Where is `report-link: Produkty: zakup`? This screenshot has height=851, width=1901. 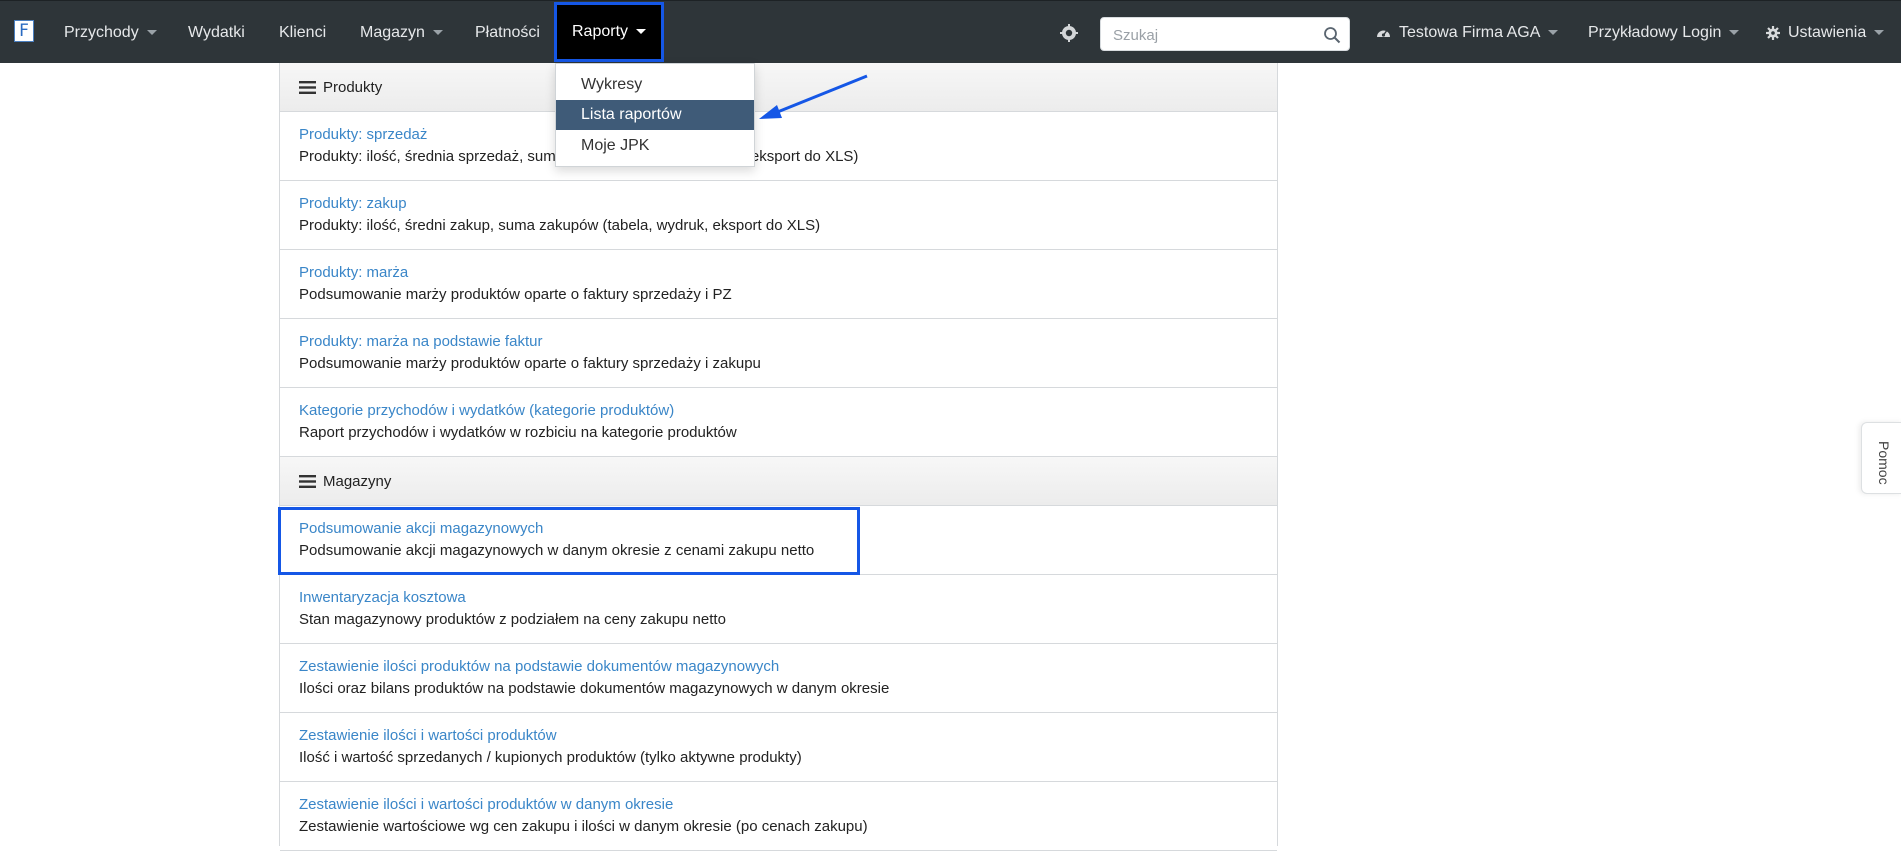
report-link: Produkty: zakup is located at coordinates (353, 203).